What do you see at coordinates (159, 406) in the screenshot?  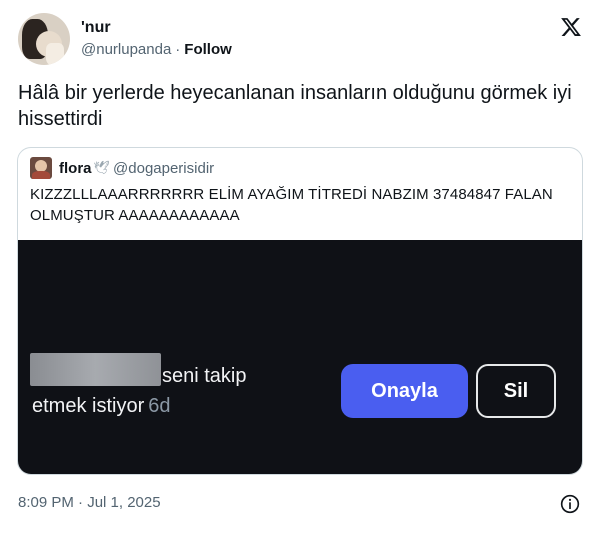 I see `notification-time-ago: 6d` at bounding box center [159, 406].